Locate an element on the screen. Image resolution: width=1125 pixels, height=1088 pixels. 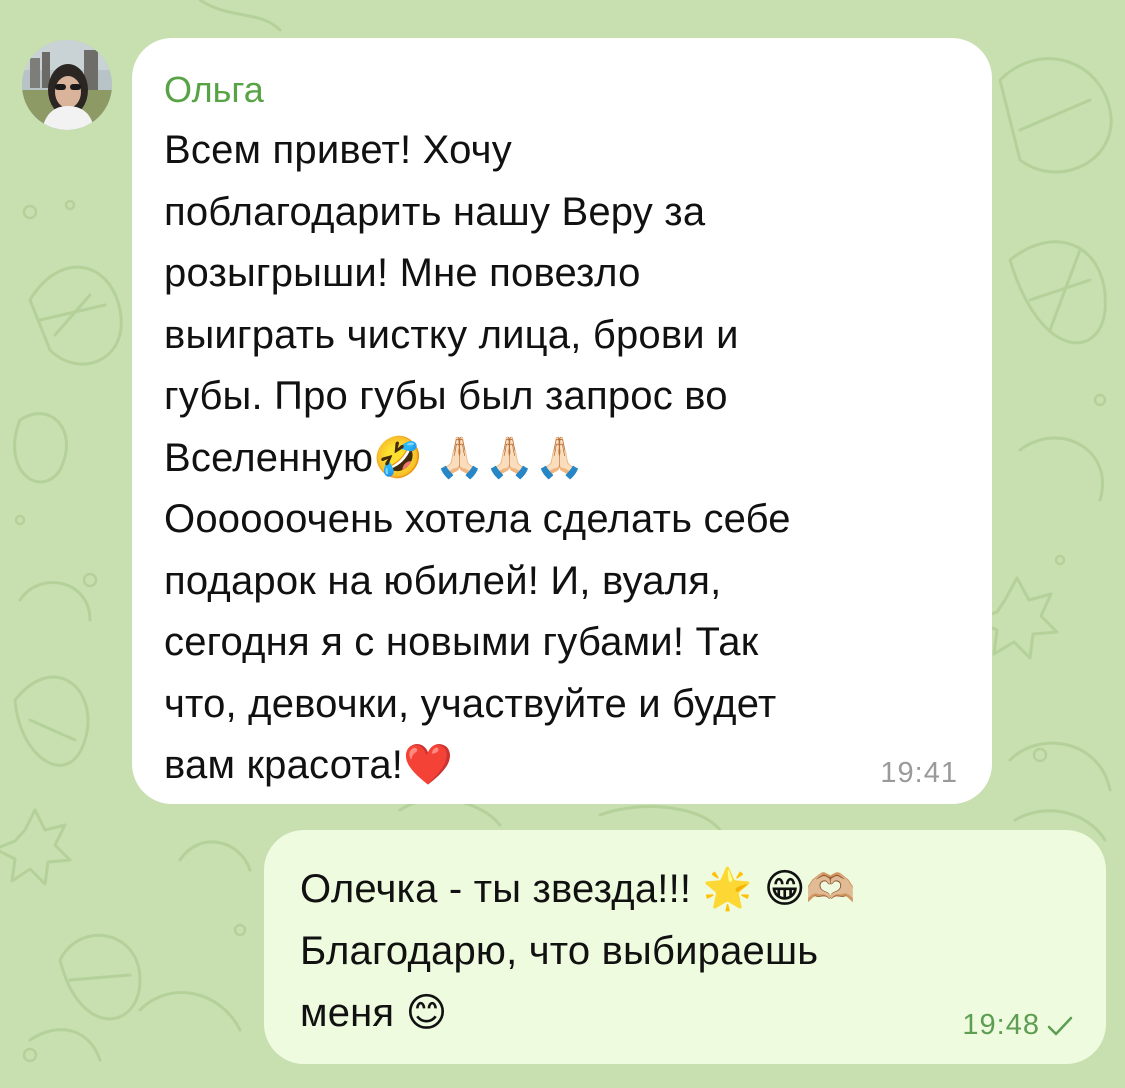
sender-avatar is located at coordinates (67, 85).